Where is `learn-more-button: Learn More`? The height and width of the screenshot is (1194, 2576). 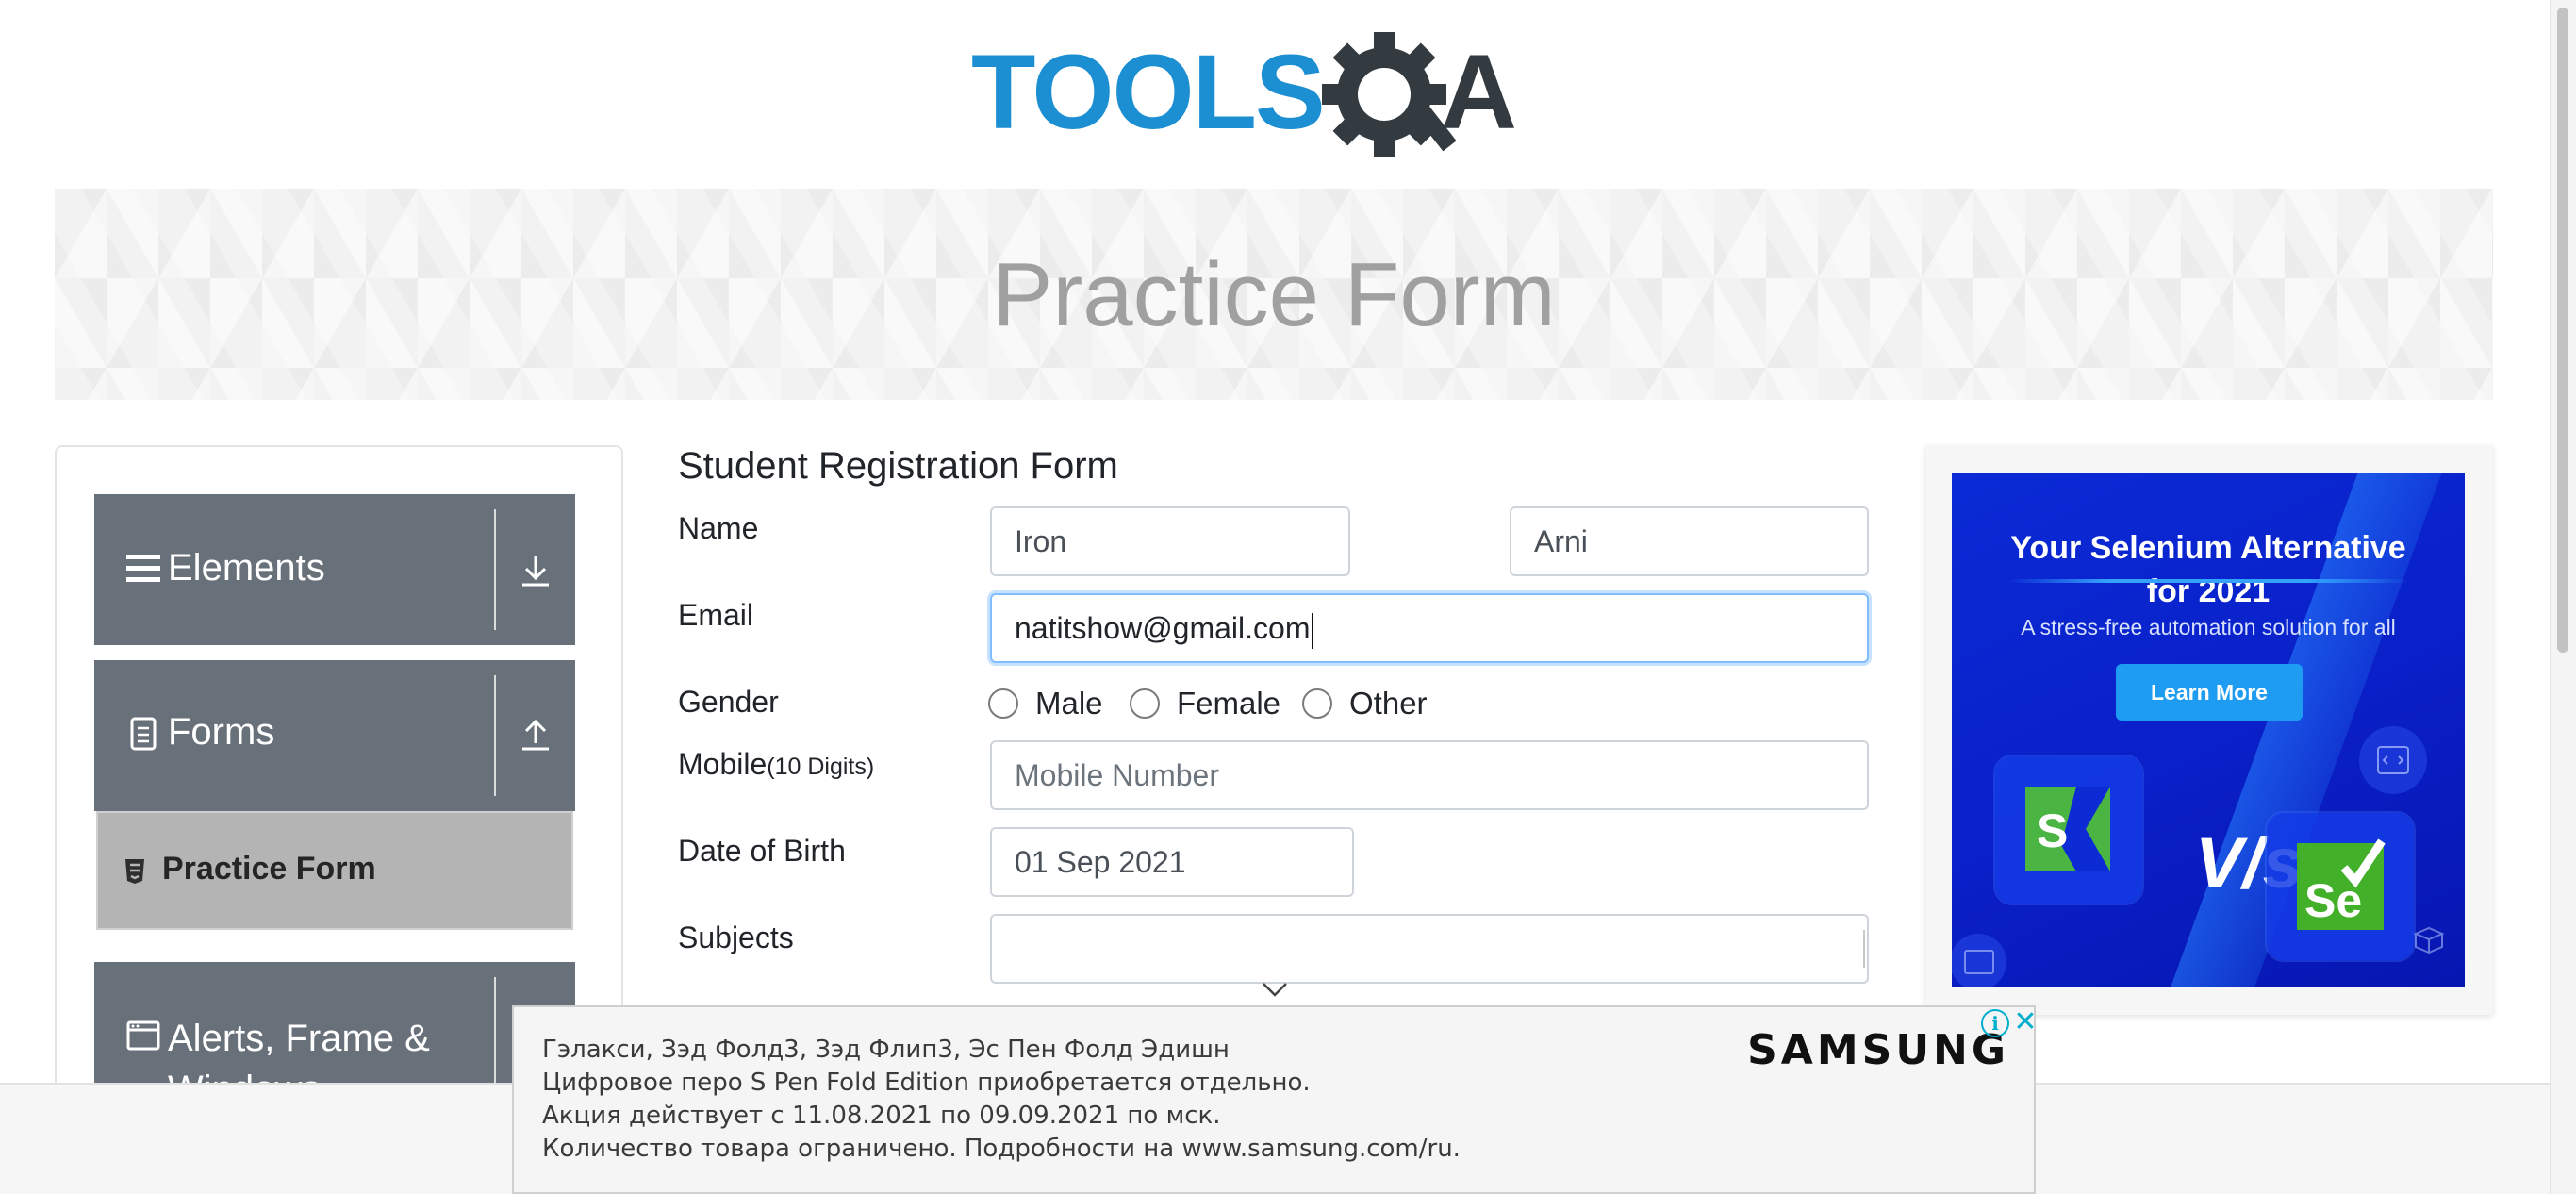 learn-more-button: Learn More is located at coordinates (2209, 692).